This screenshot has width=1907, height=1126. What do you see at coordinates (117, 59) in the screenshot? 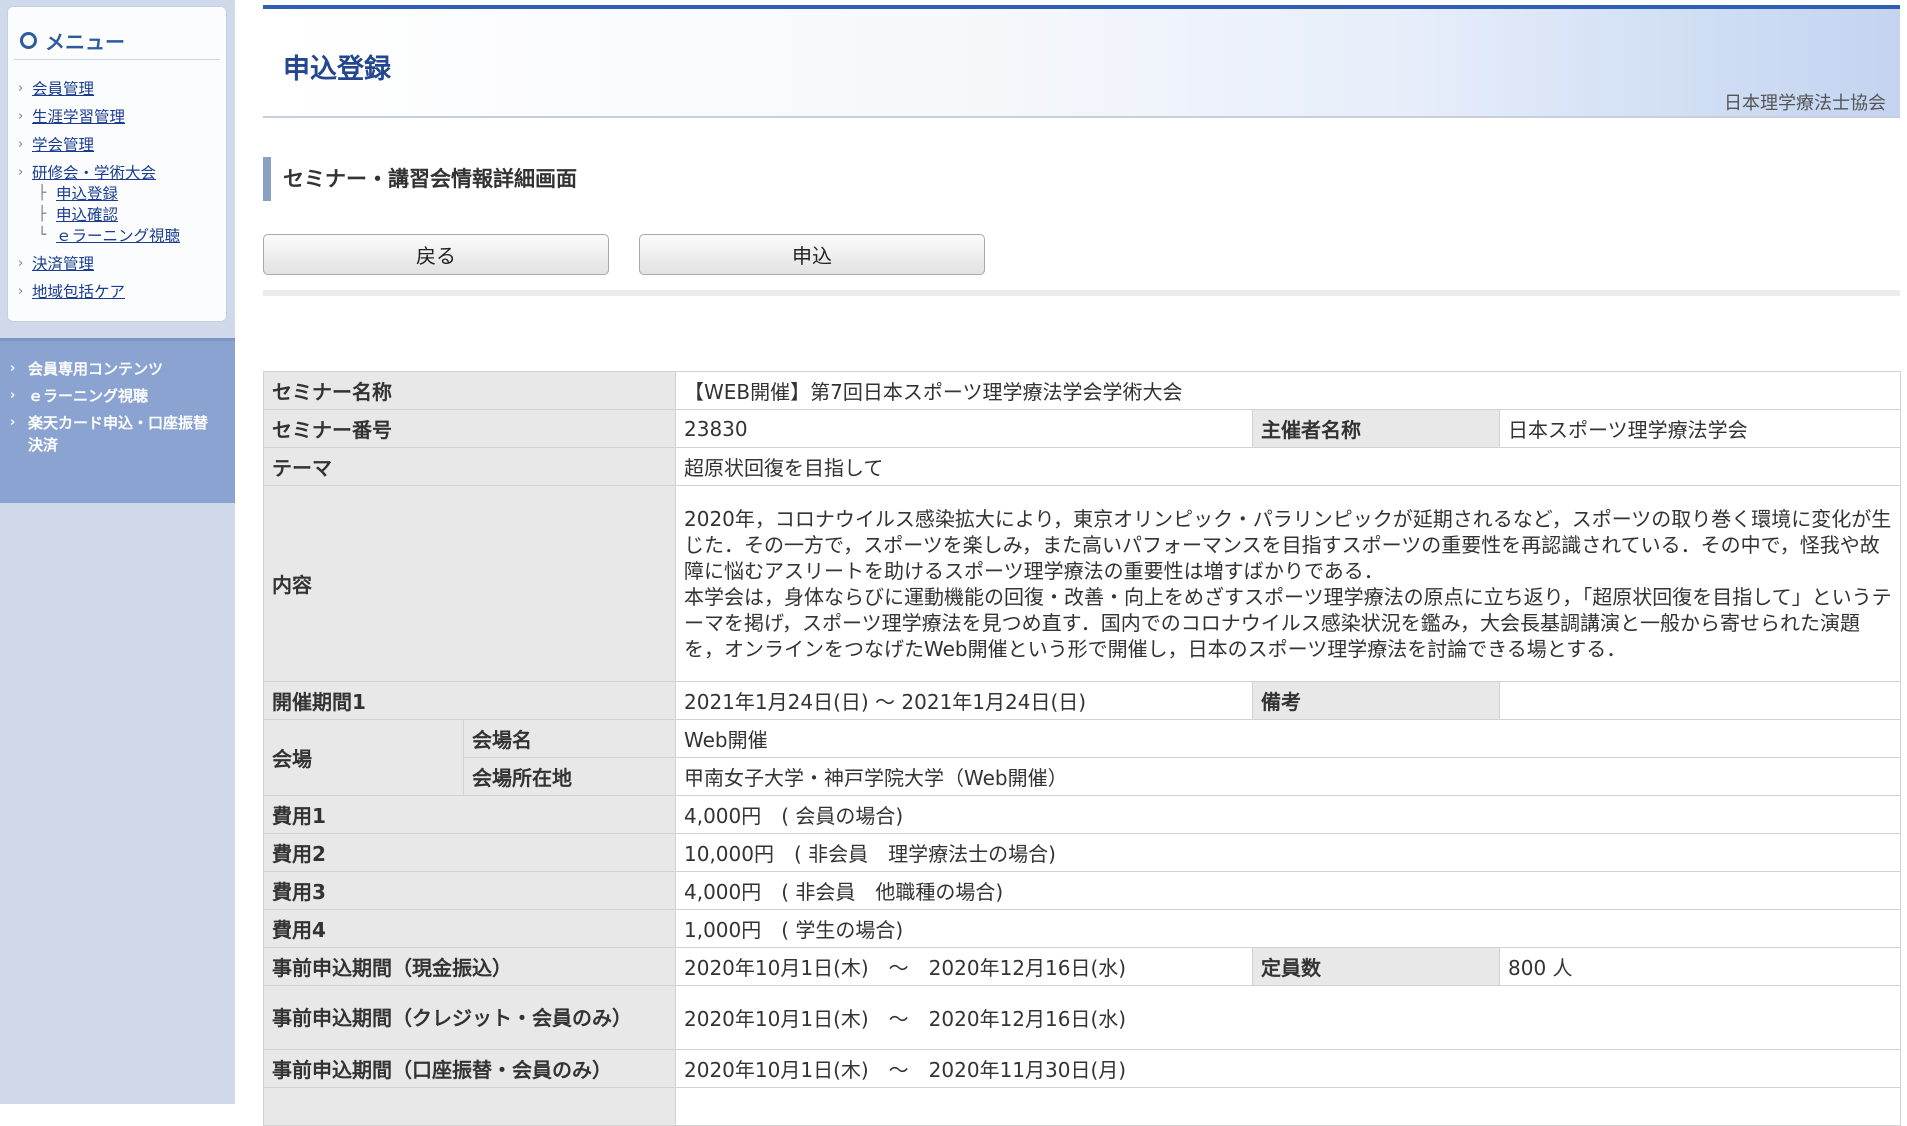
I see `divider` at bounding box center [117, 59].